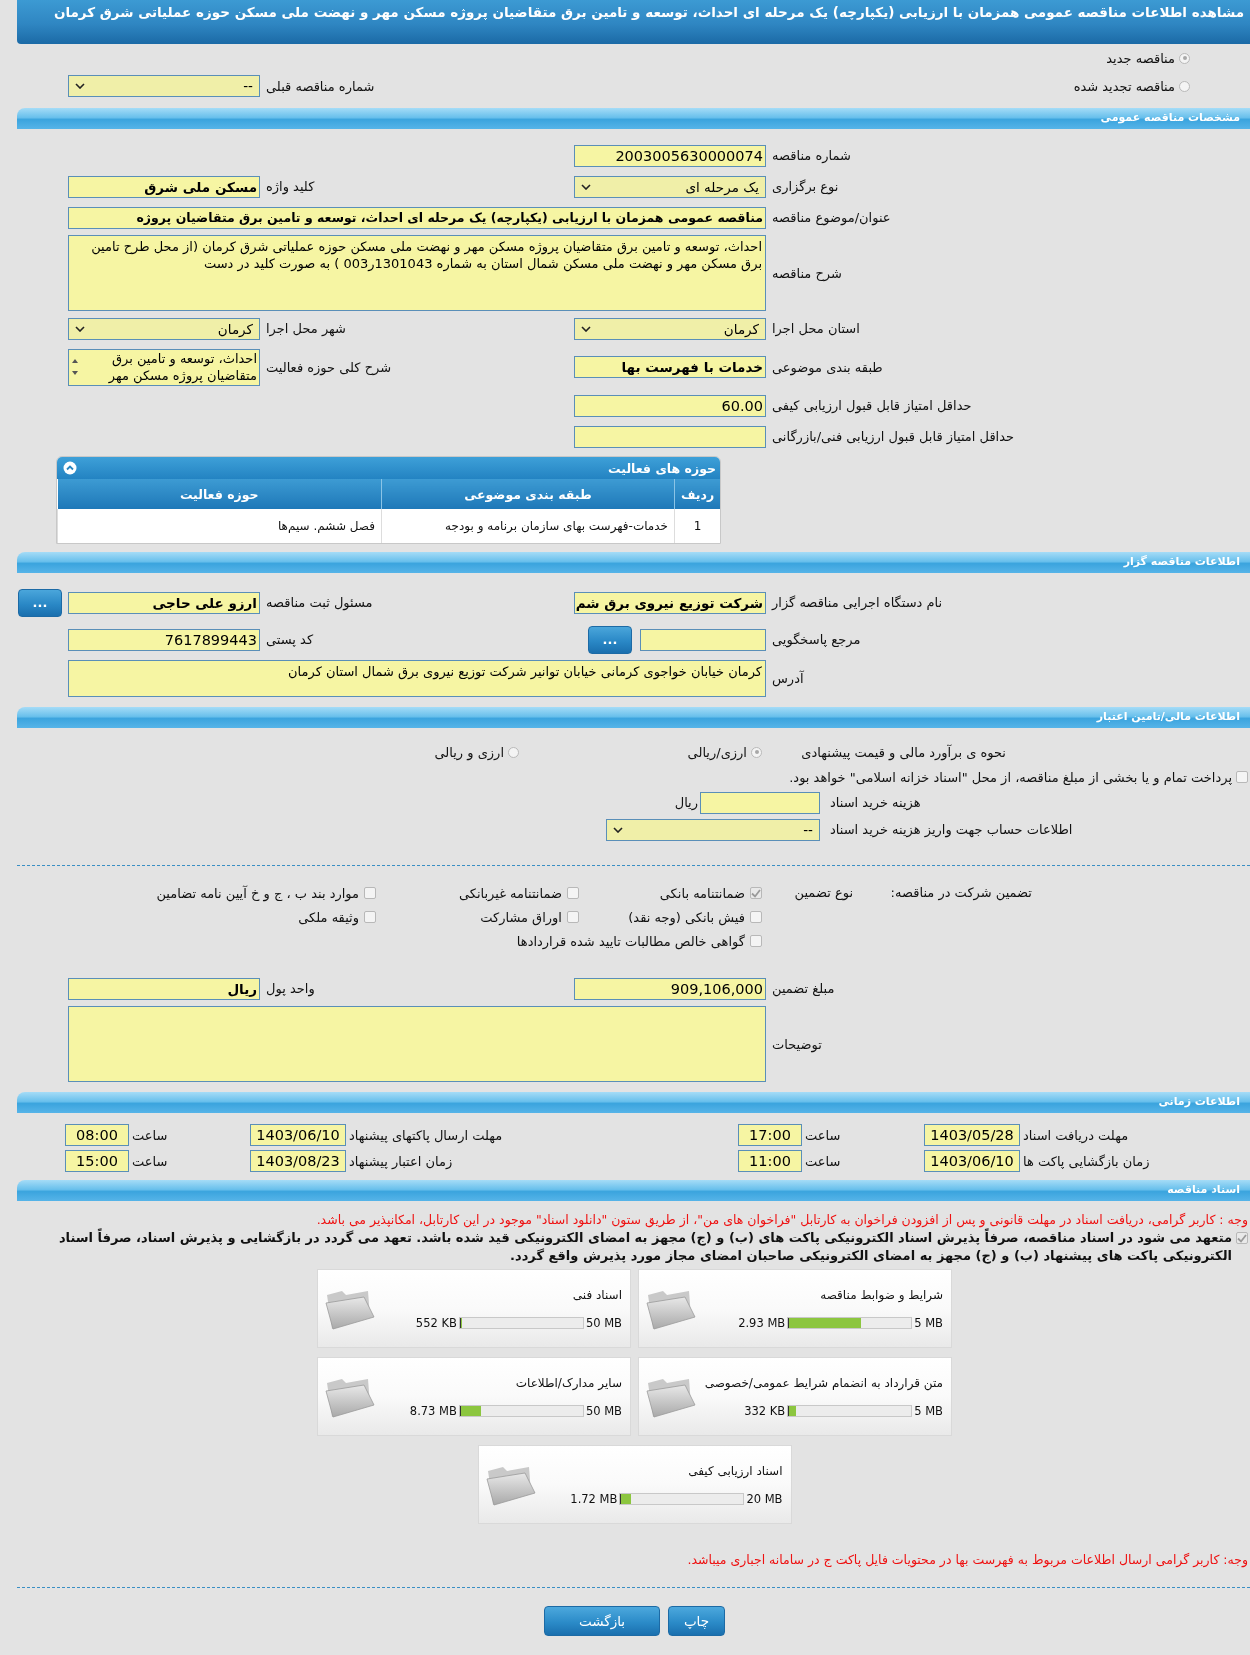 Image resolution: width=1250 pixels, height=1655 pixels. Describe the element at coordinates (290, 988) in the screenshot. I see `field-label: واحد پول` at that location.